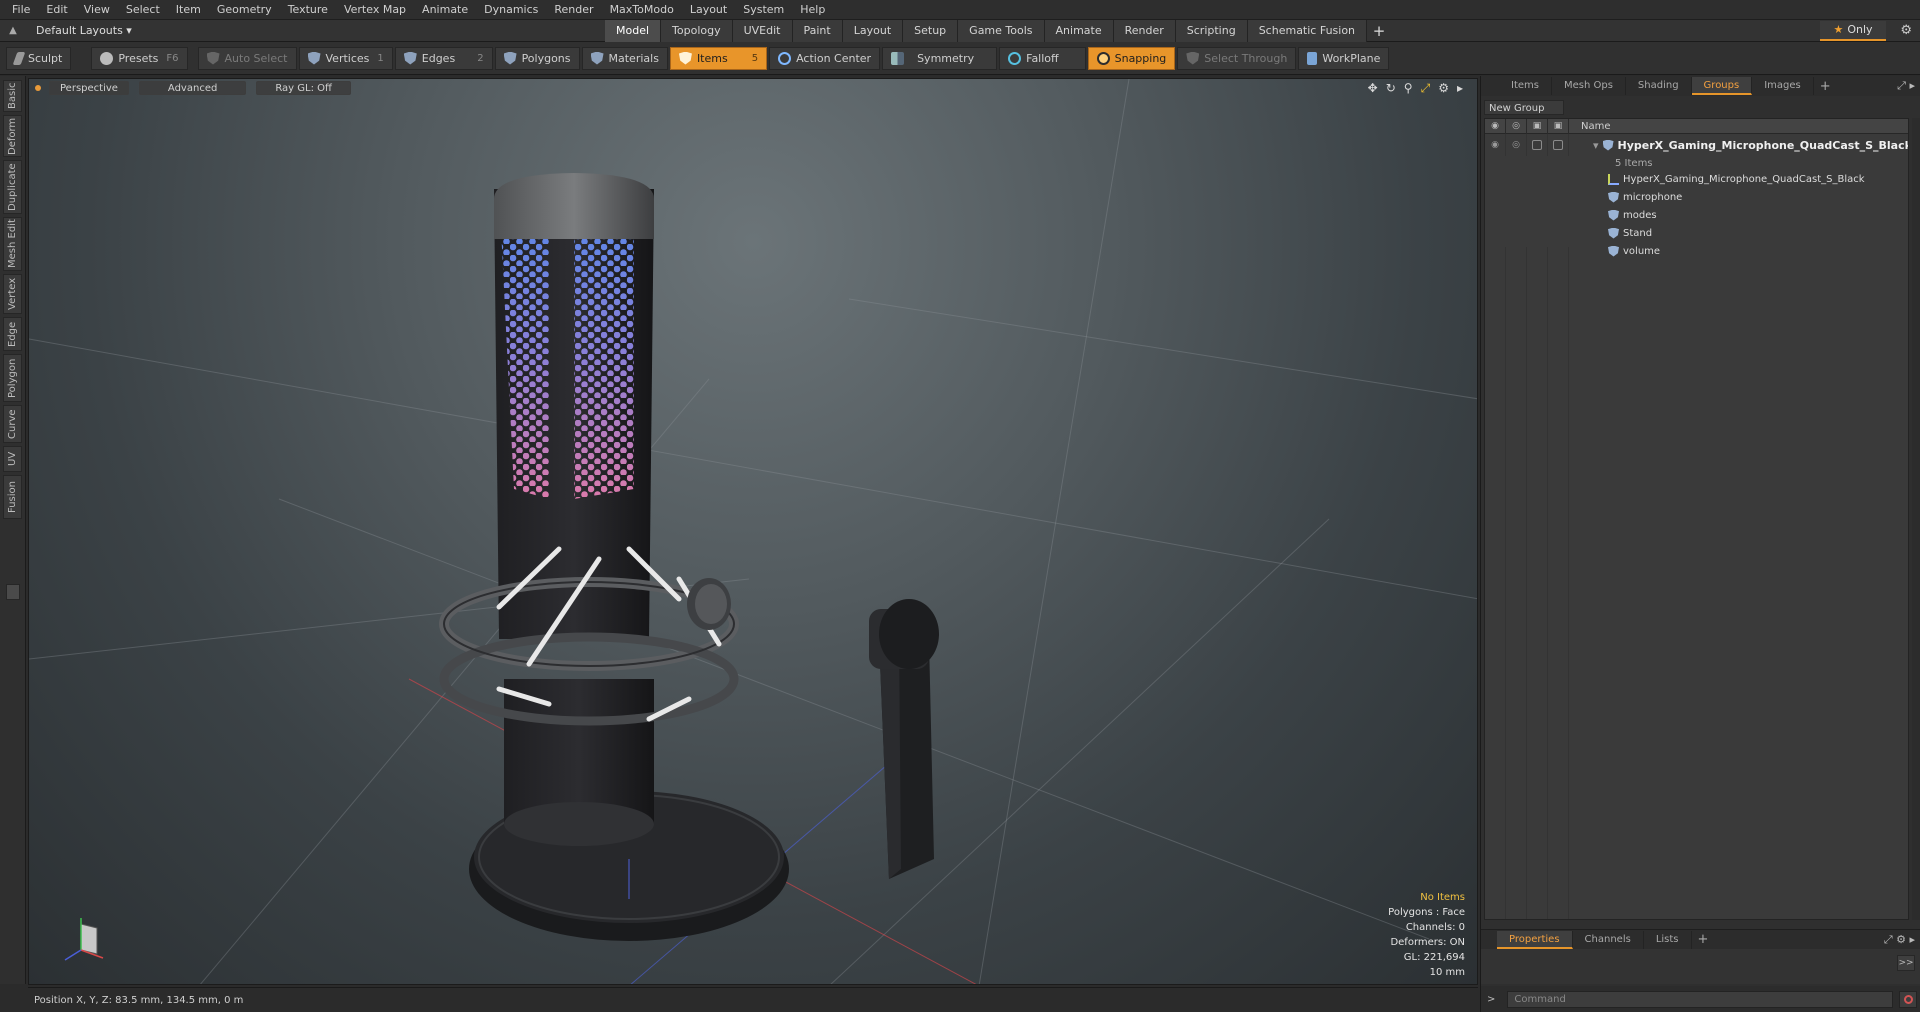  What do you see at coordinates (1899, 940) in the screenshot?
I see `properties-options-icon: ⤢ ⚙ ▸` at bounding box center [1899, 940].